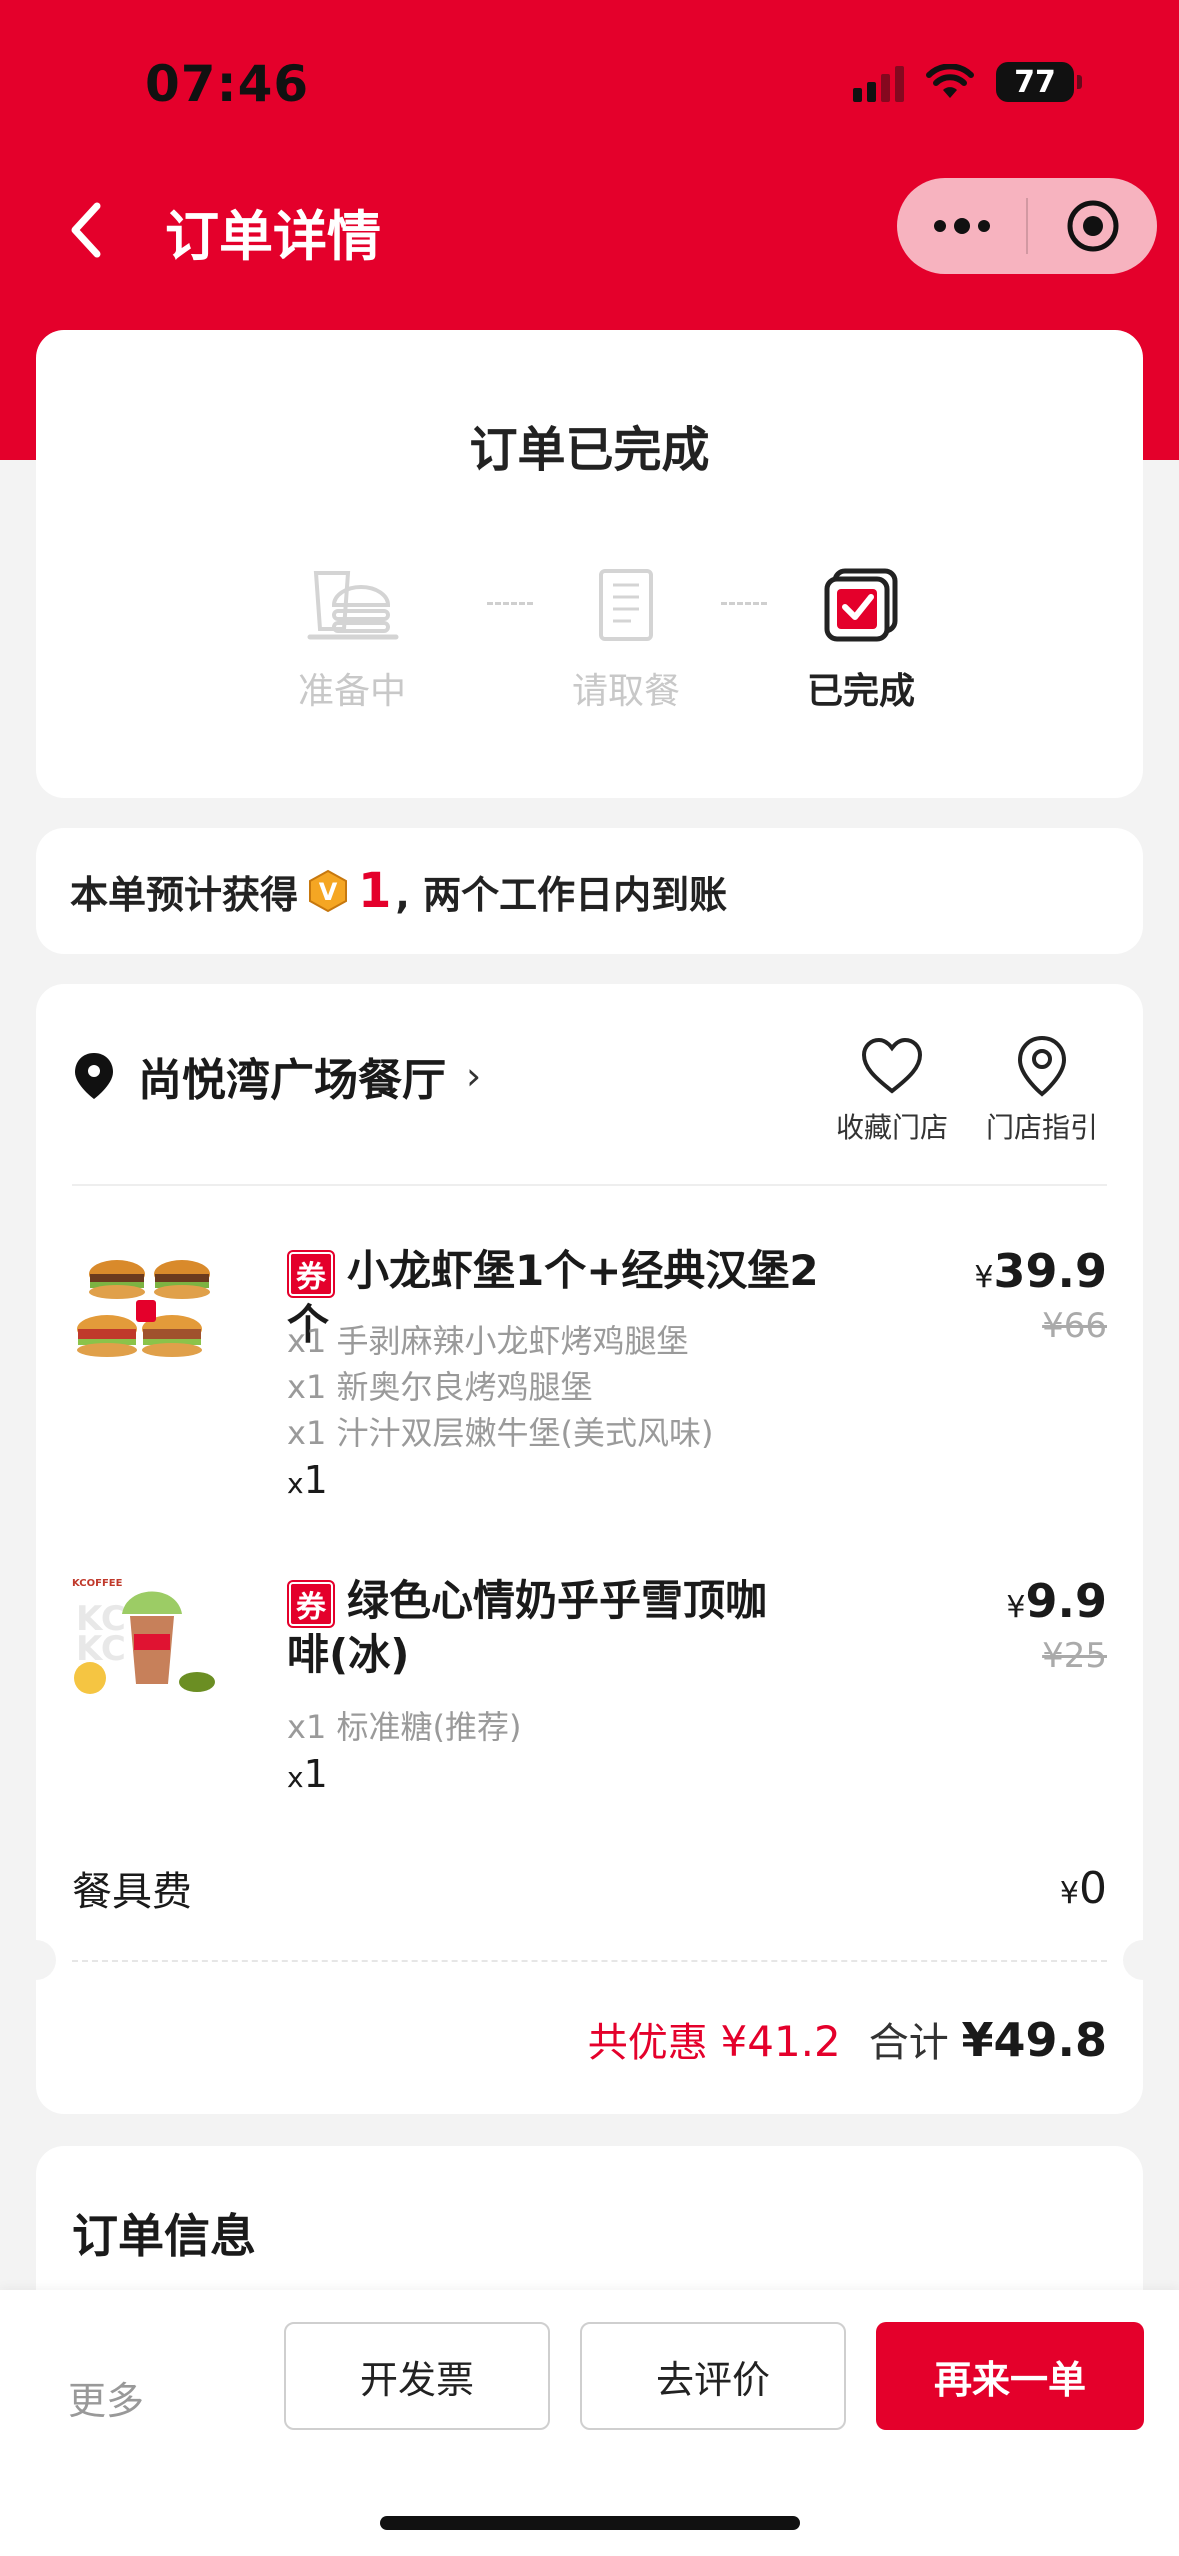 The width and height of the screenshot is (1179, 2556). I want to click on fee-amount: 0, so click(1093, 1888).